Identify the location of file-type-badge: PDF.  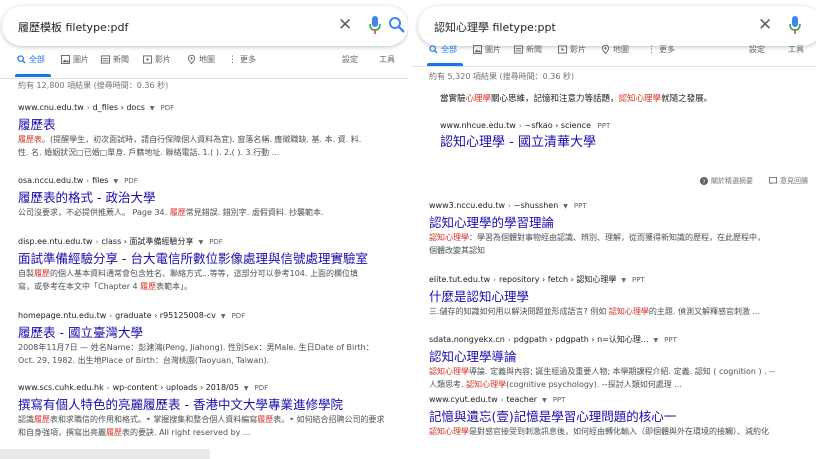
(238, 316).